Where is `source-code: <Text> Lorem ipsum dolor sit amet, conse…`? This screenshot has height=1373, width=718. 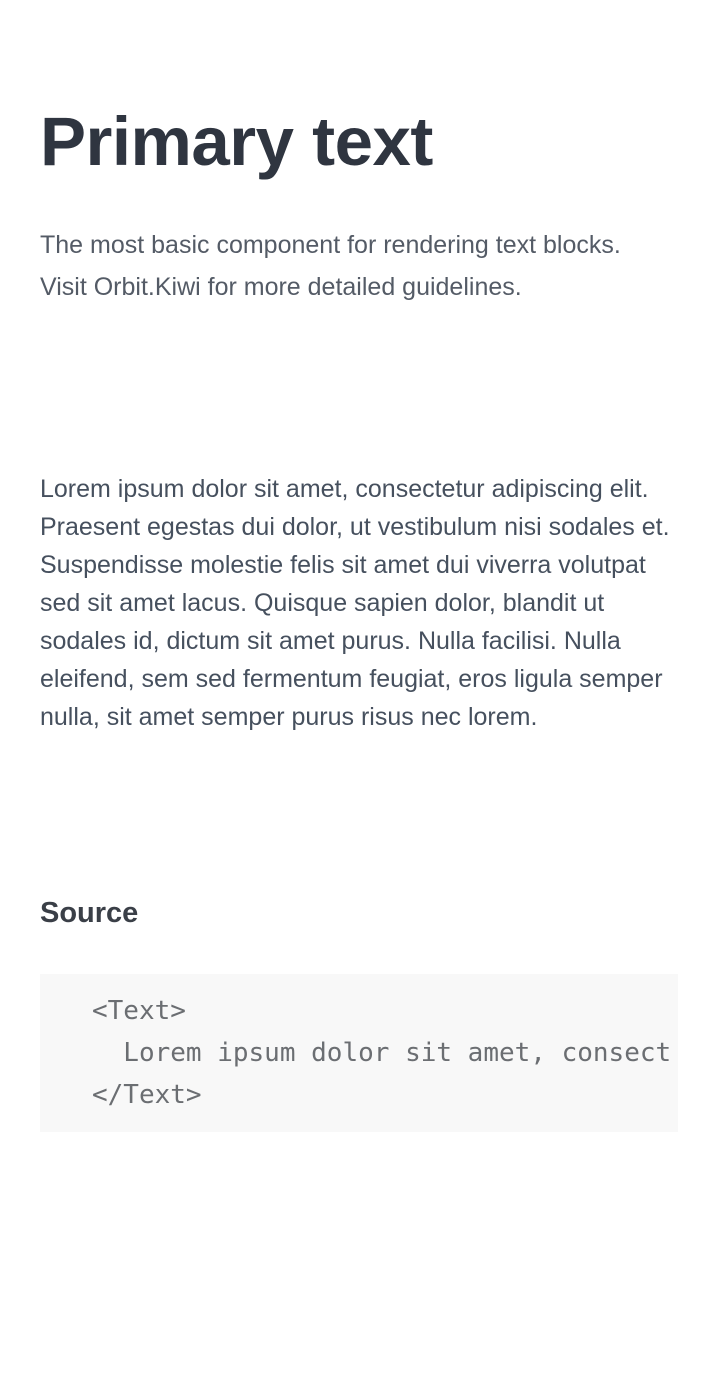
source-code: <Text> Lorem ipsum dolor sit amet, conse… is located at coordinates (359, 1045).